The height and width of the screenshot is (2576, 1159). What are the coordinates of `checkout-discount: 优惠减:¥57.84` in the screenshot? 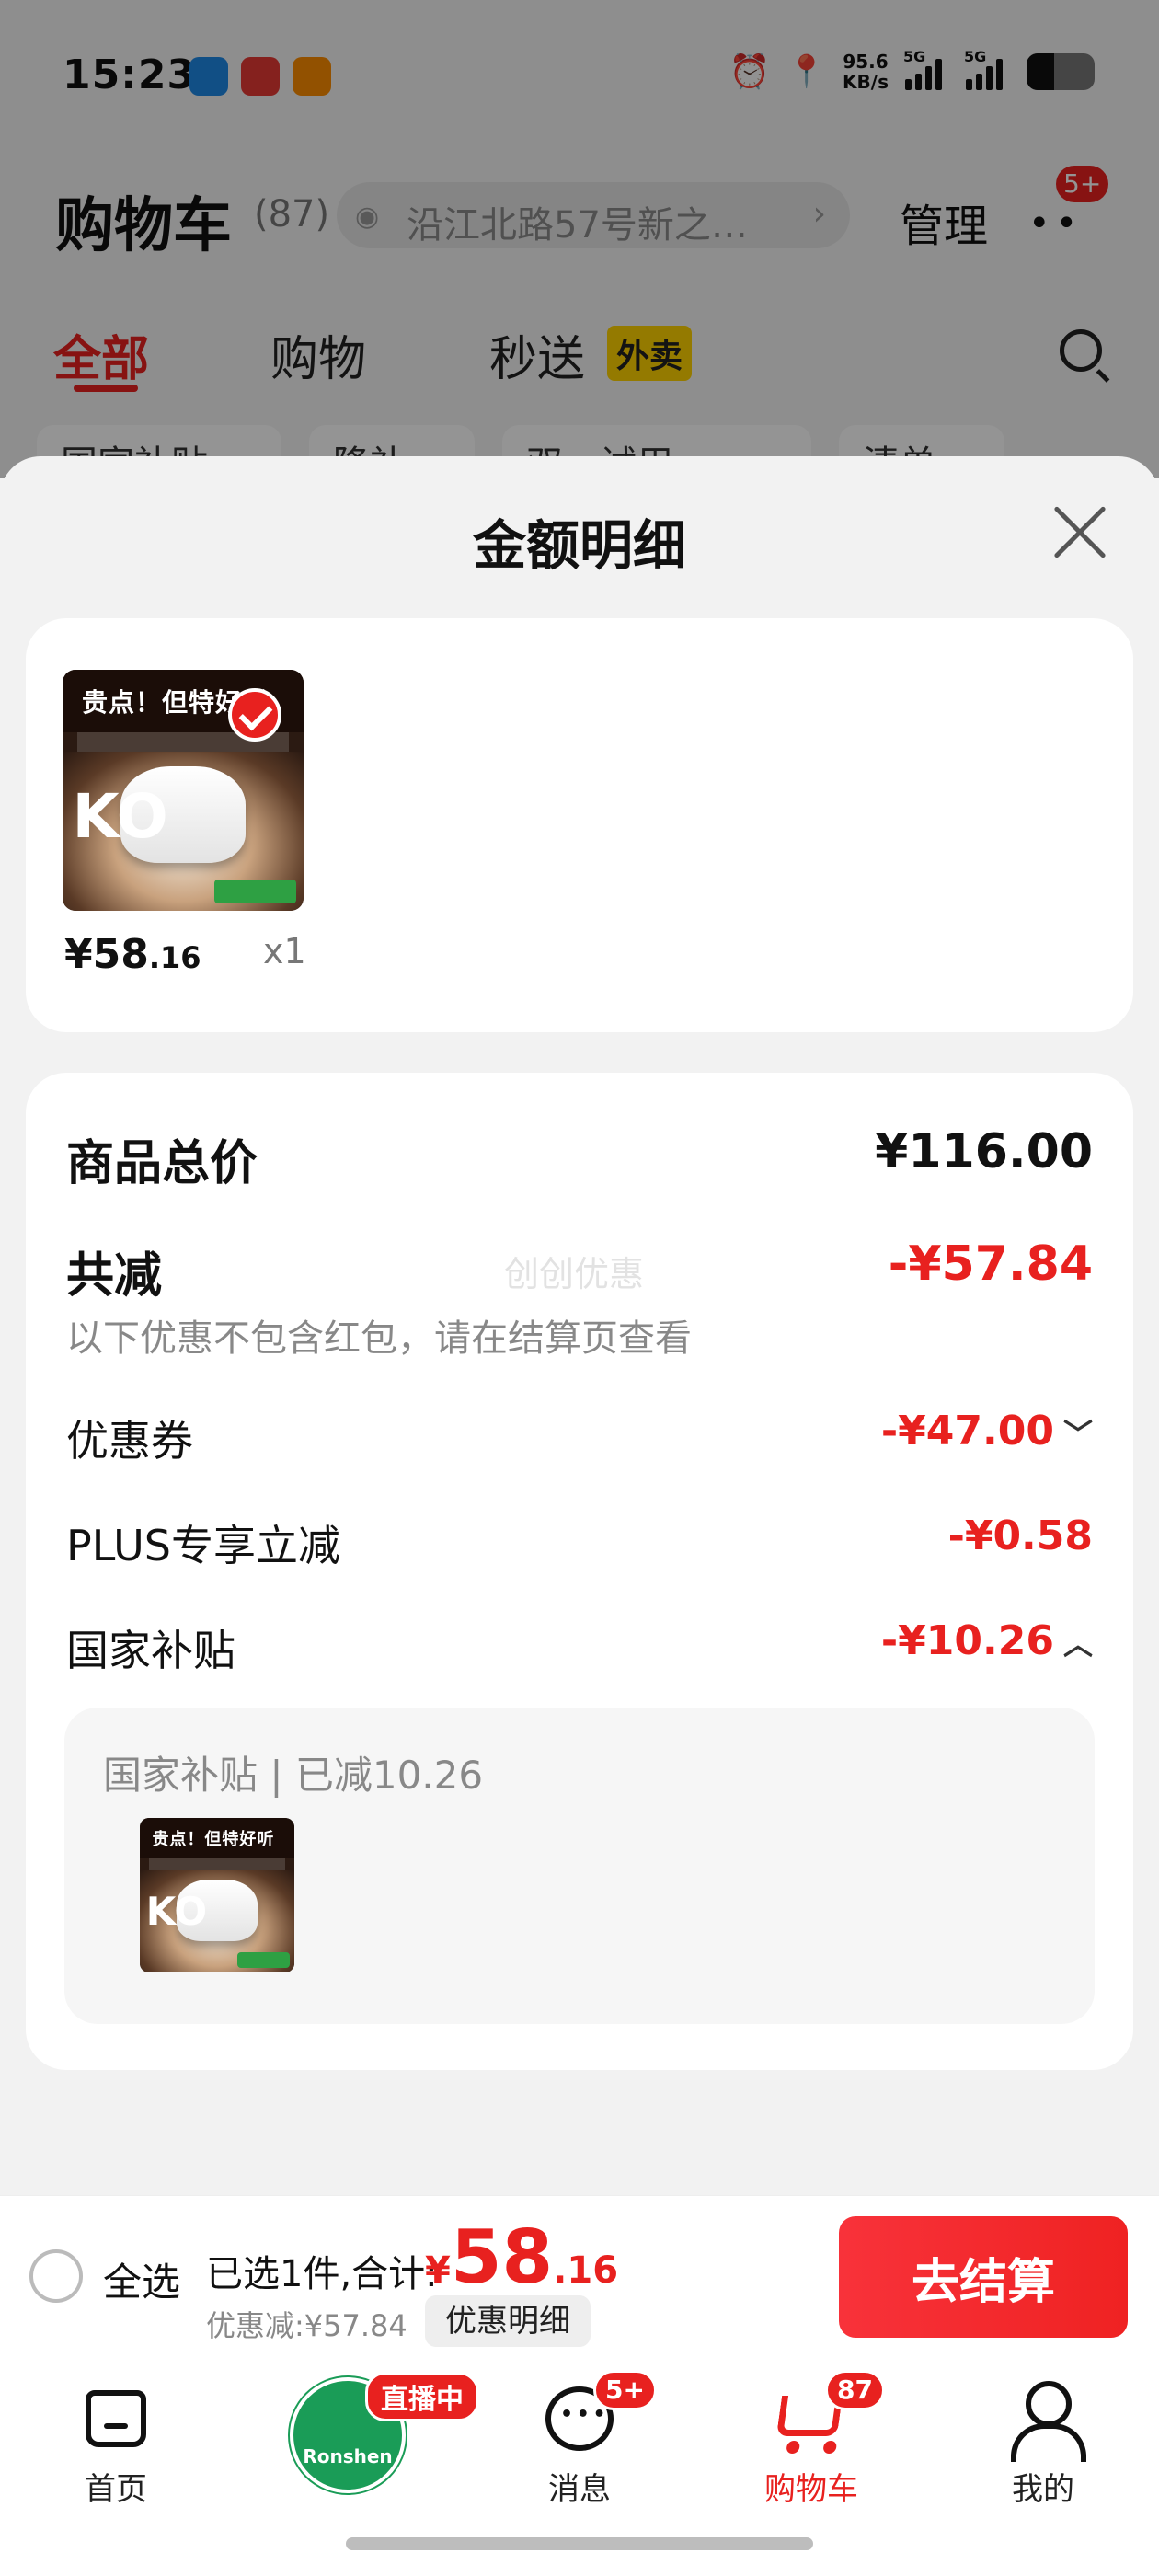 It's located at (306, 2325).